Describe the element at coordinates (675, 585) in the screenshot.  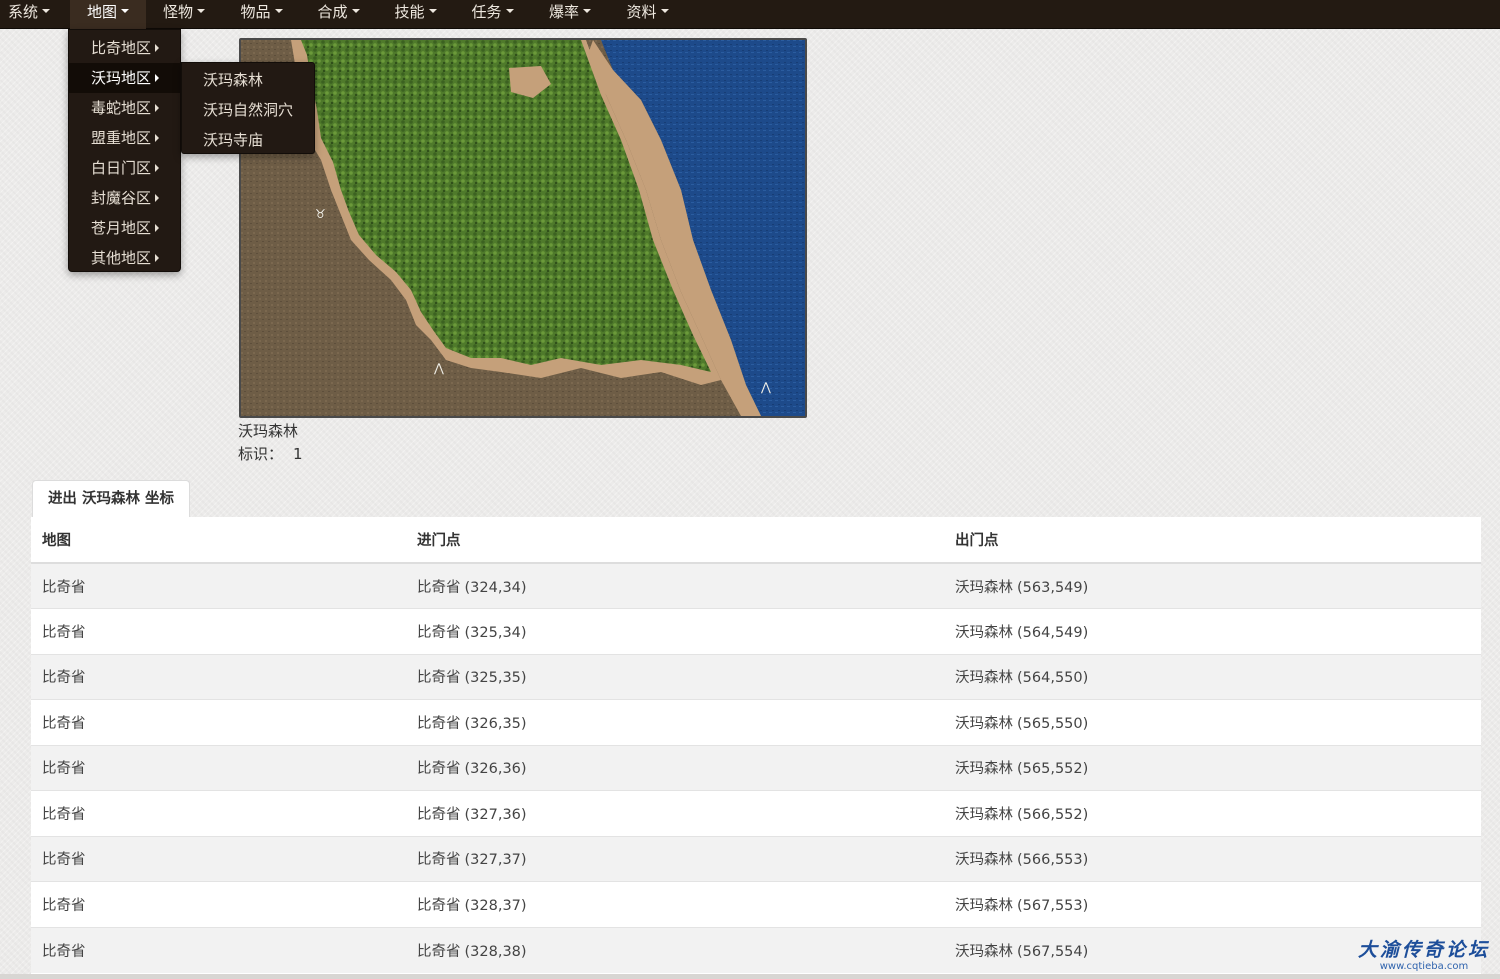
I see `table-cell: 比奇省 (324,34)` at that location.